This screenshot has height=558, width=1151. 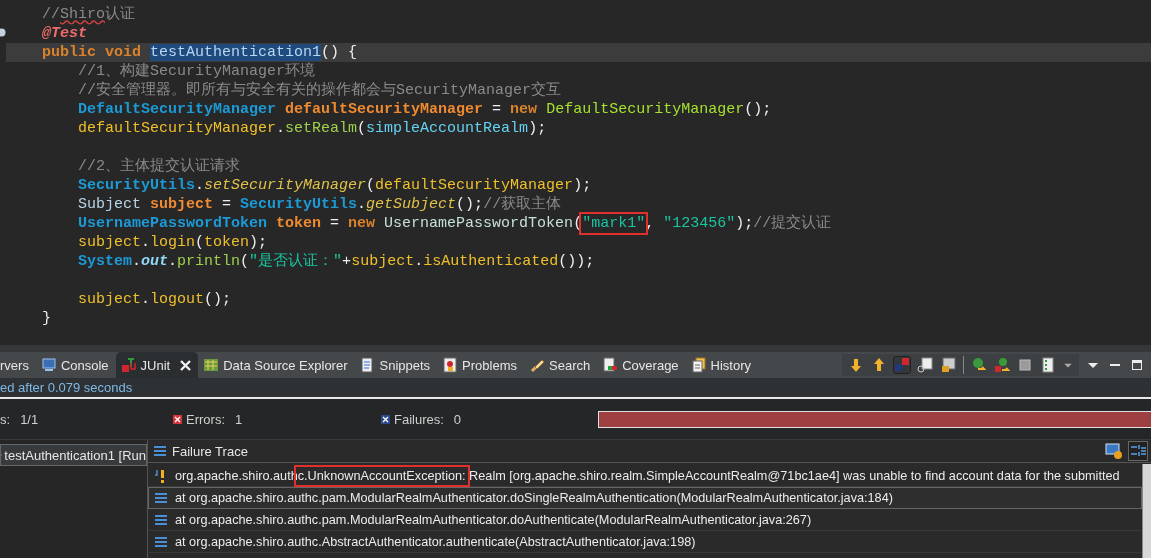 I want to click on status-text: ed after 0.079 seconds, so click(x=66, y=387).